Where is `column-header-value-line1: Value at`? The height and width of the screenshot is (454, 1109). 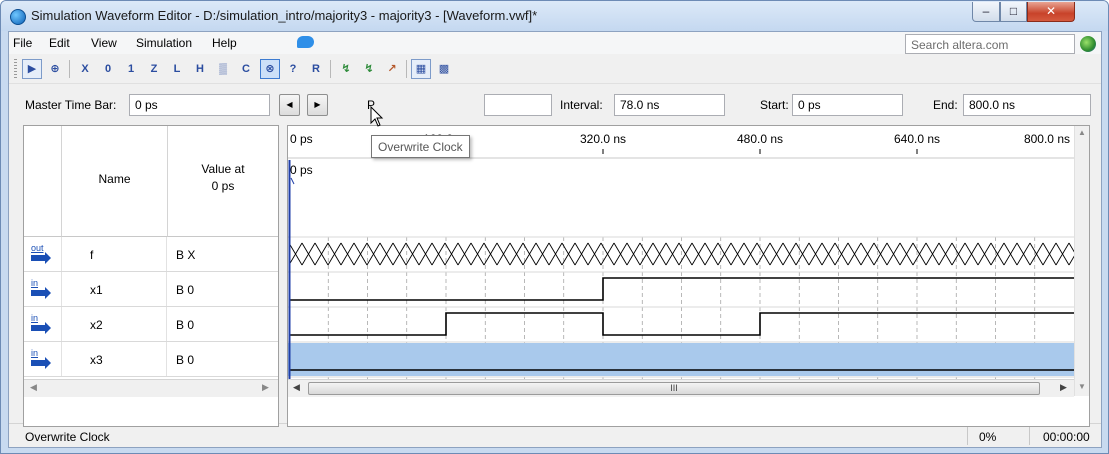 column-header-value-line1: Value at is located at coordinates (223, 169).